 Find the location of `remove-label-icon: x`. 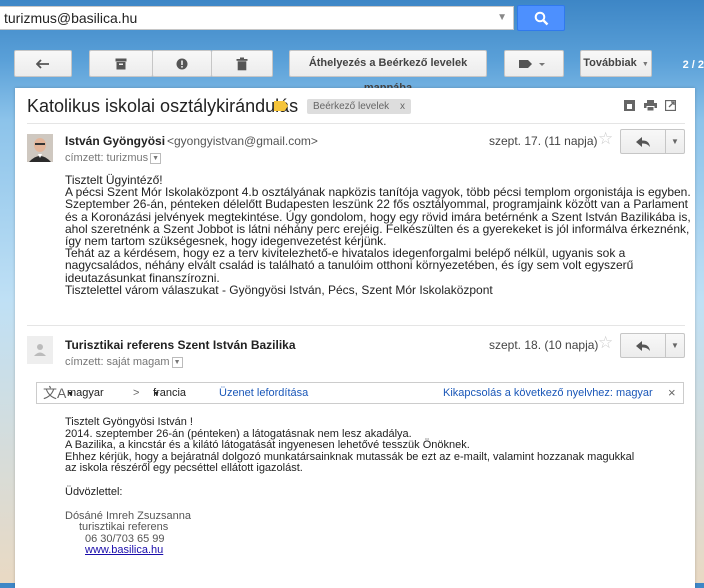

remove-label-icon: x is located at coordinates (402, 106).